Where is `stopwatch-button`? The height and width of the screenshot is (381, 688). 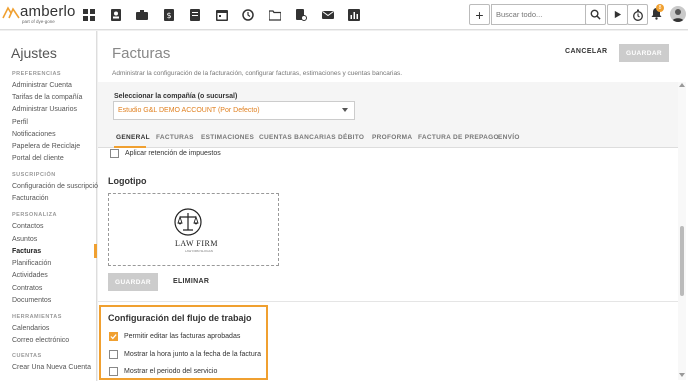 stopwatch-button is located at coordinates (637, 14).